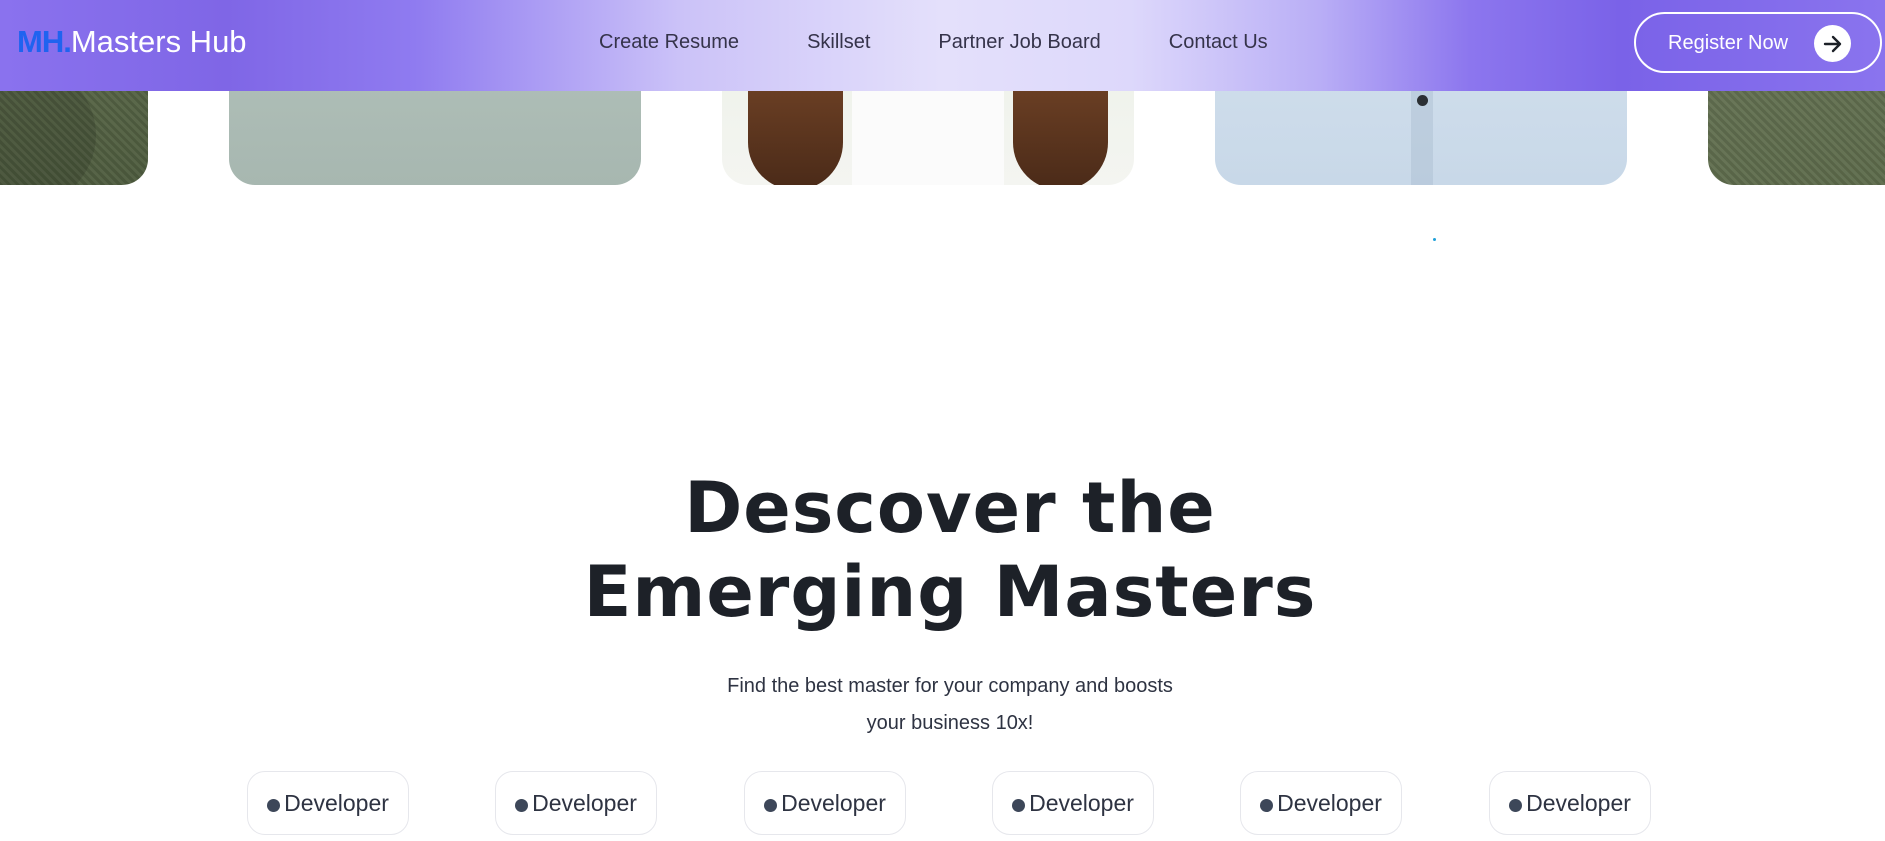 This screenshot has width=1885, height=841. Describe the element at coordinates (1422, 100) in the screenshot. I see `shirt-button` at that location.